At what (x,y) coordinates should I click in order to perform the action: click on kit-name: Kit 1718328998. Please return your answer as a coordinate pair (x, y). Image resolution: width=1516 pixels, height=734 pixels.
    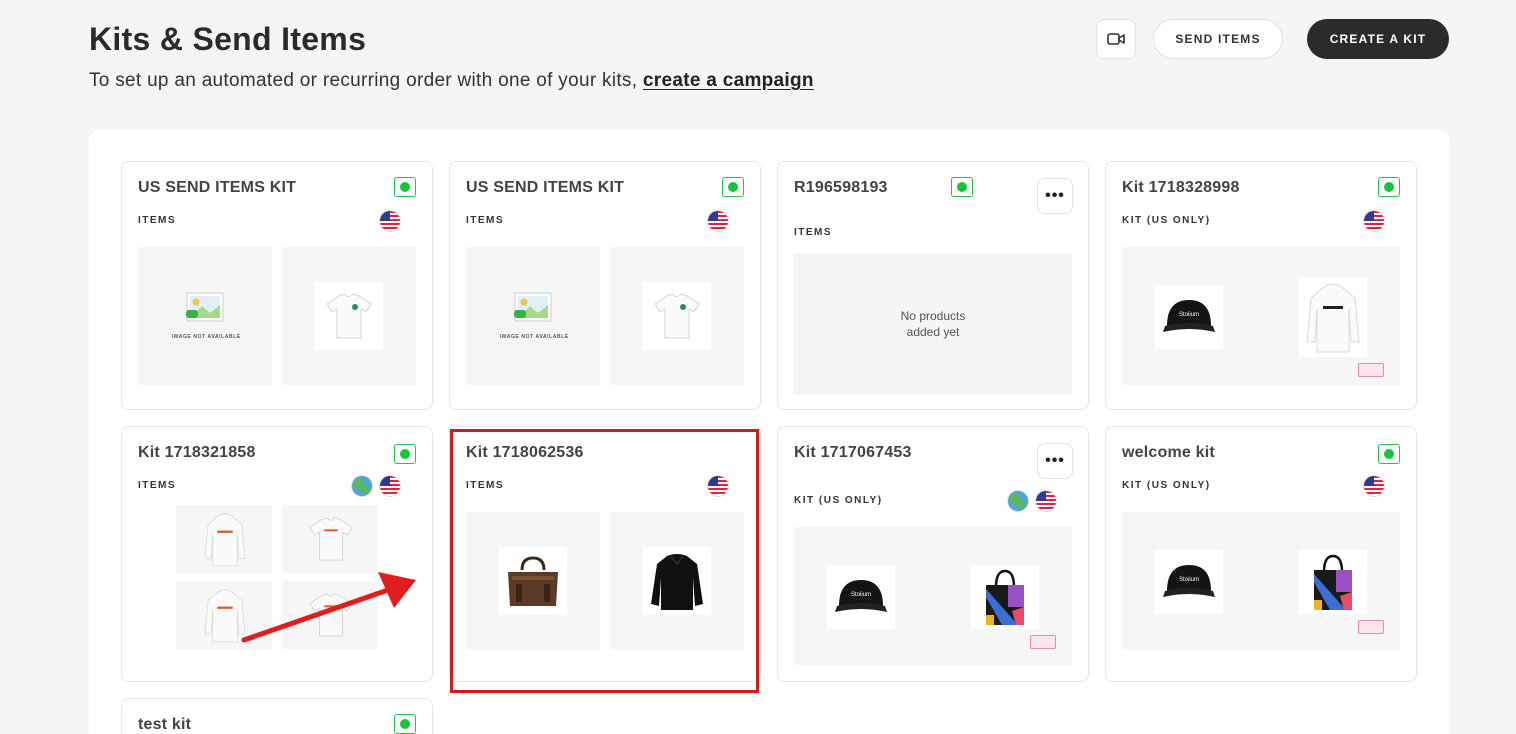
    Looking at the image, I should click on (1181, 187).